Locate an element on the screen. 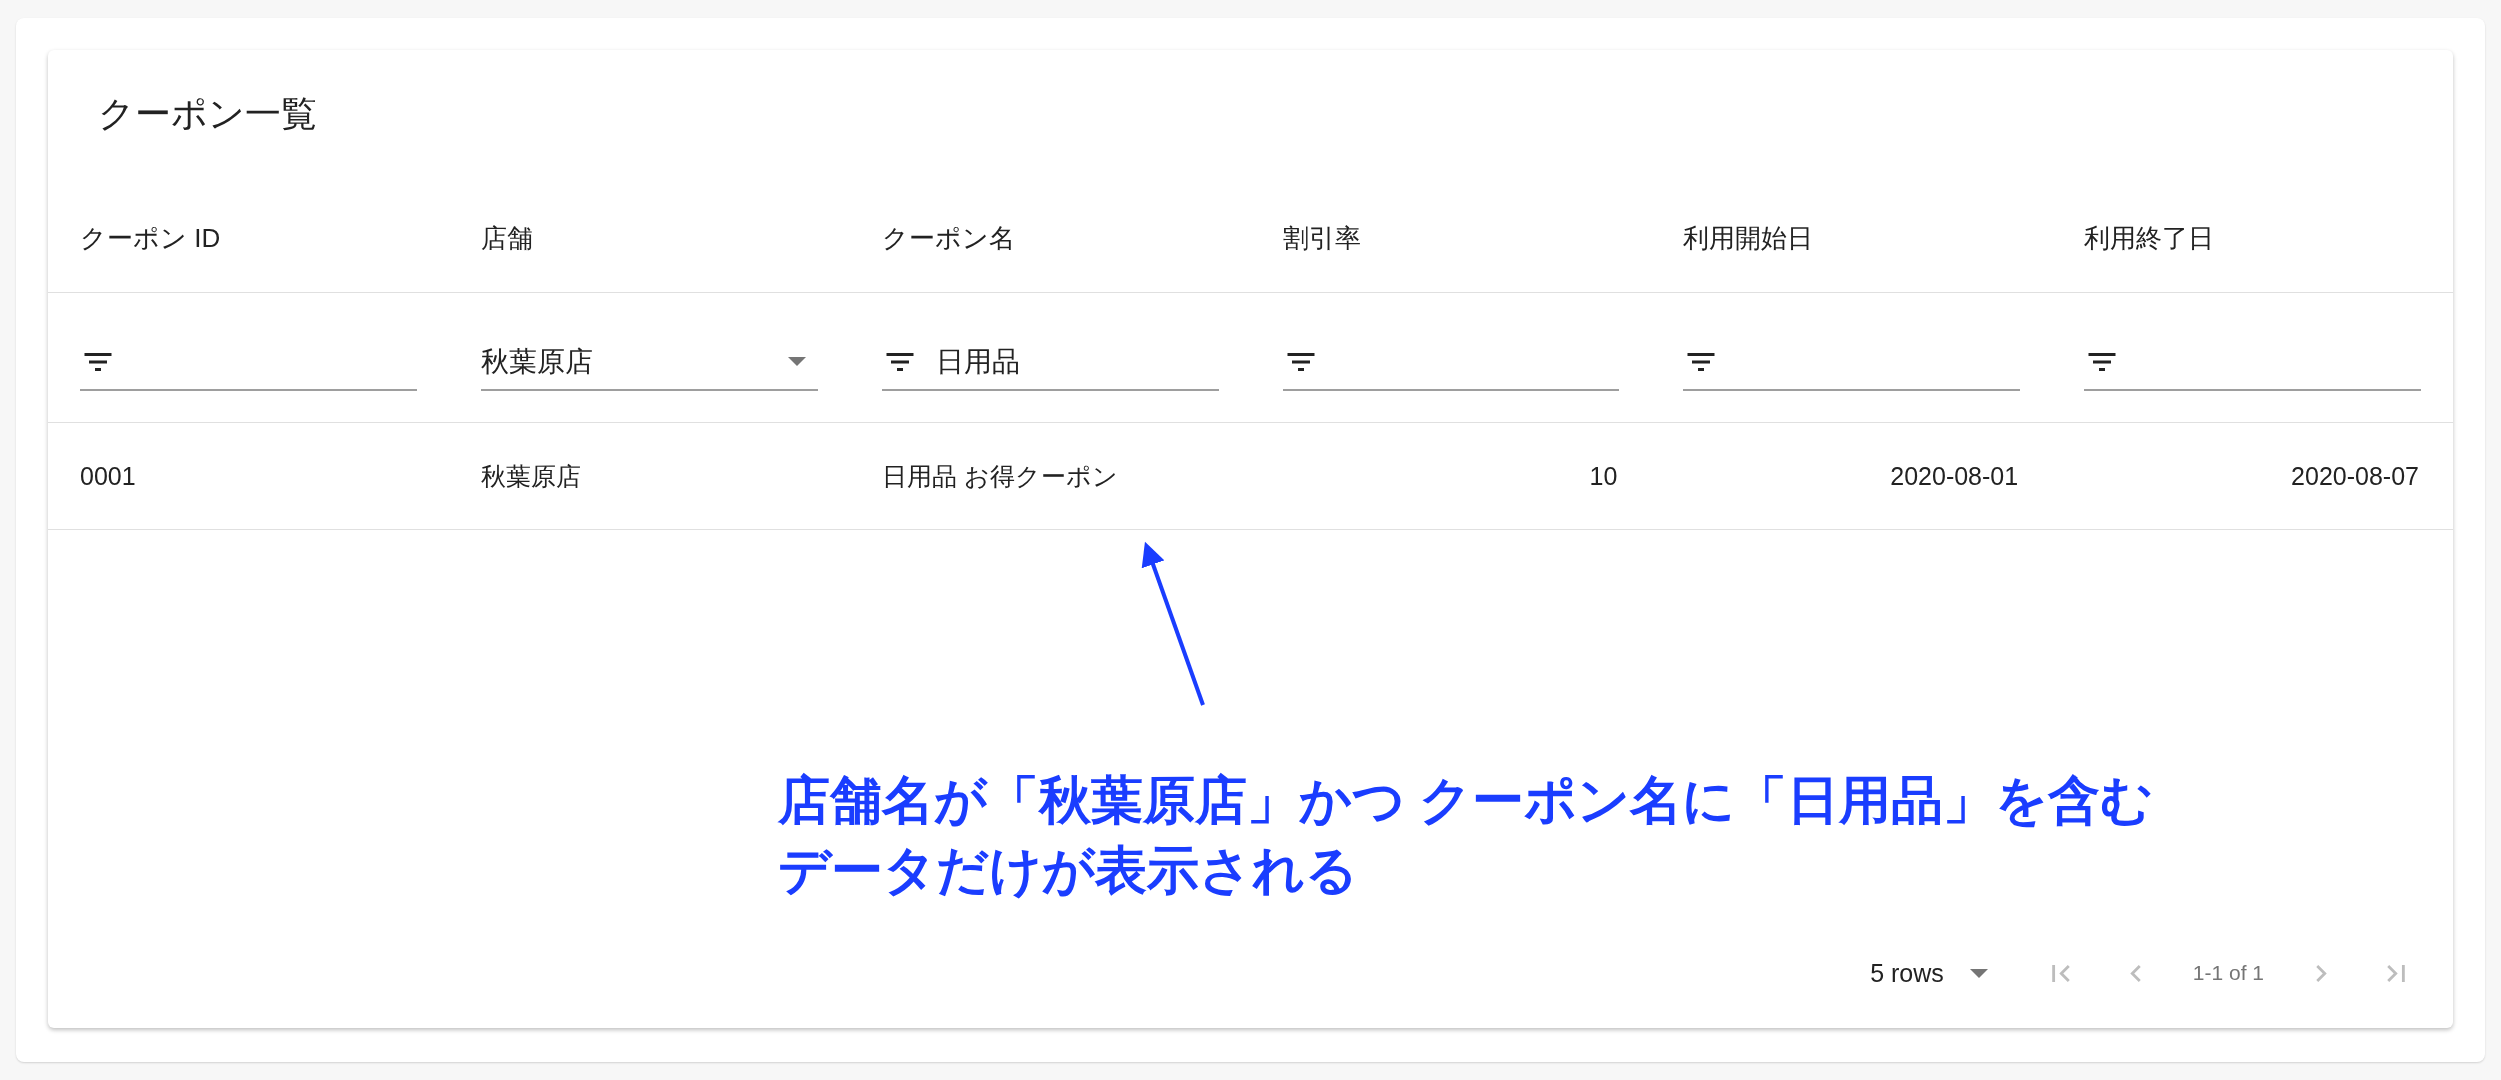 This screenshot has width=2501, height=1080. rows-per-page-select: 5 rows is located at coordinates (1935, 973).